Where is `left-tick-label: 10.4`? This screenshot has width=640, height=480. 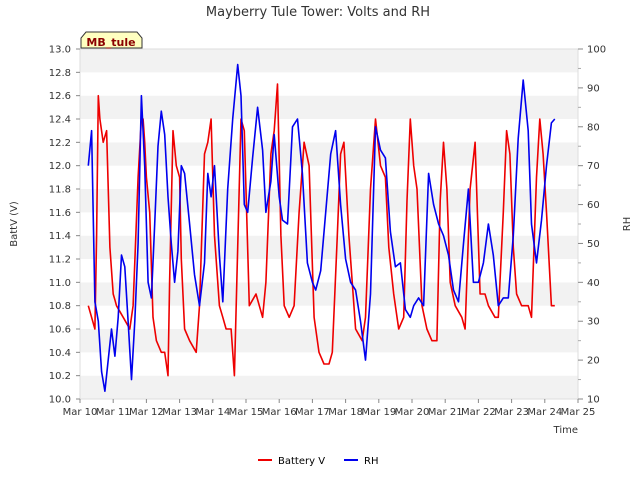 left-tick-label: 10.4 is located at coordinates (60, 353).